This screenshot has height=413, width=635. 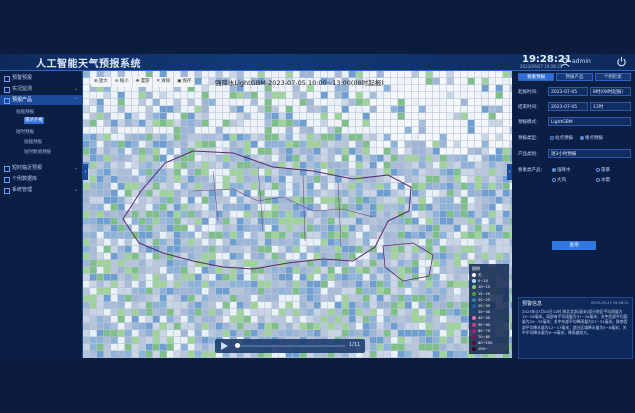 I want to click on database-icon, so click(x=7, y=180).